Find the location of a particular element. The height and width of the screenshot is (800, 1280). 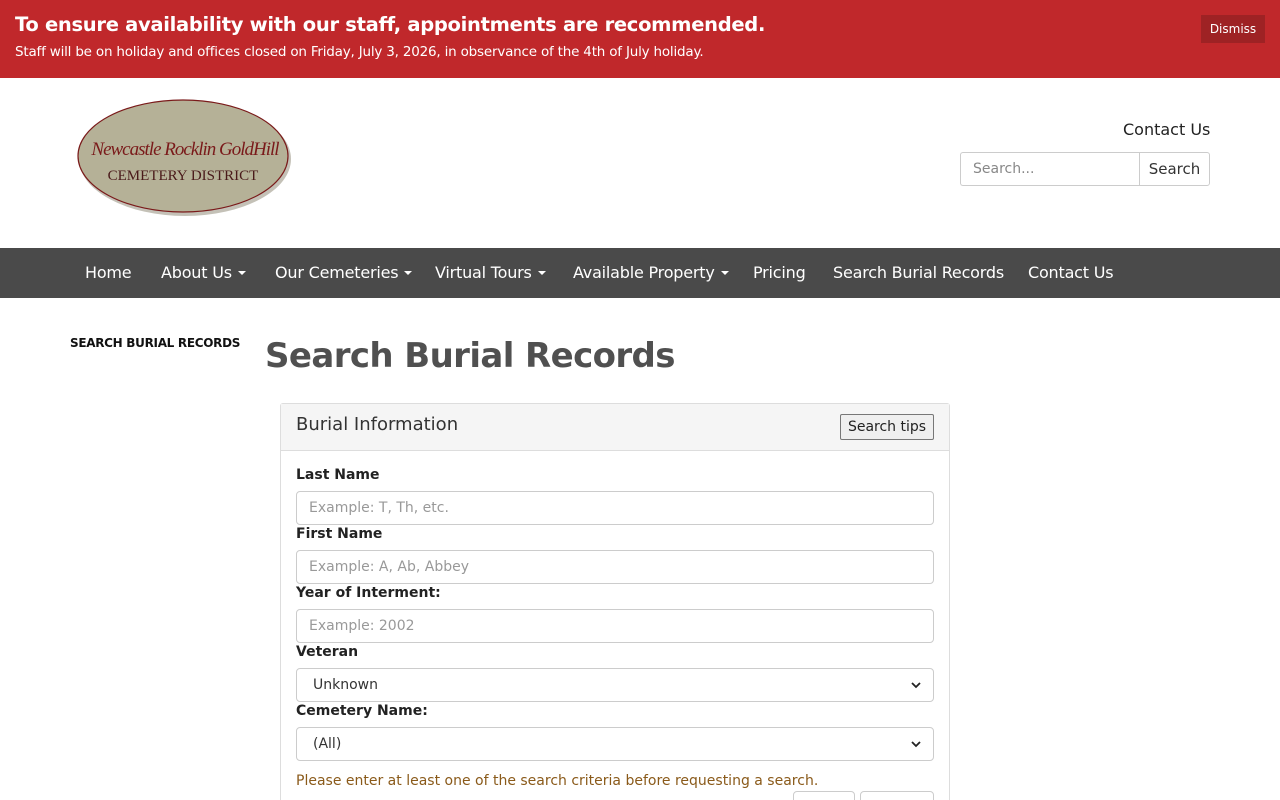

cemetery-name-label: Cemetery Name: is located at coordinates (362, 711).